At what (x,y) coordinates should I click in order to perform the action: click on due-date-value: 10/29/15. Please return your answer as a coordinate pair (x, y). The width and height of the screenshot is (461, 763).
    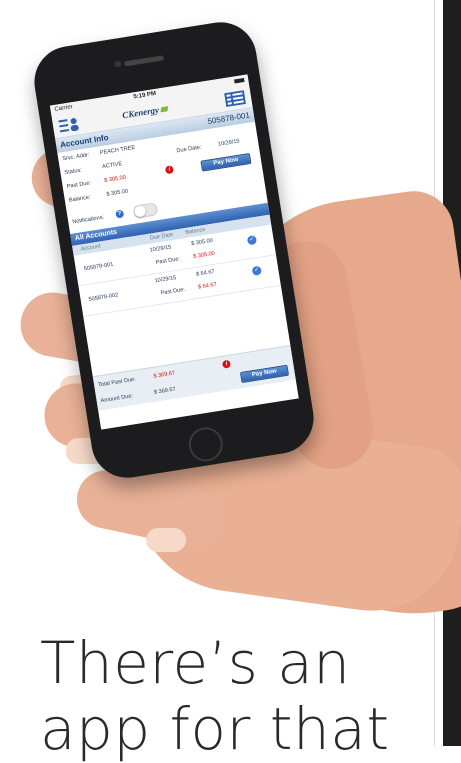
    Looking at the image, I should click on (229, 143).